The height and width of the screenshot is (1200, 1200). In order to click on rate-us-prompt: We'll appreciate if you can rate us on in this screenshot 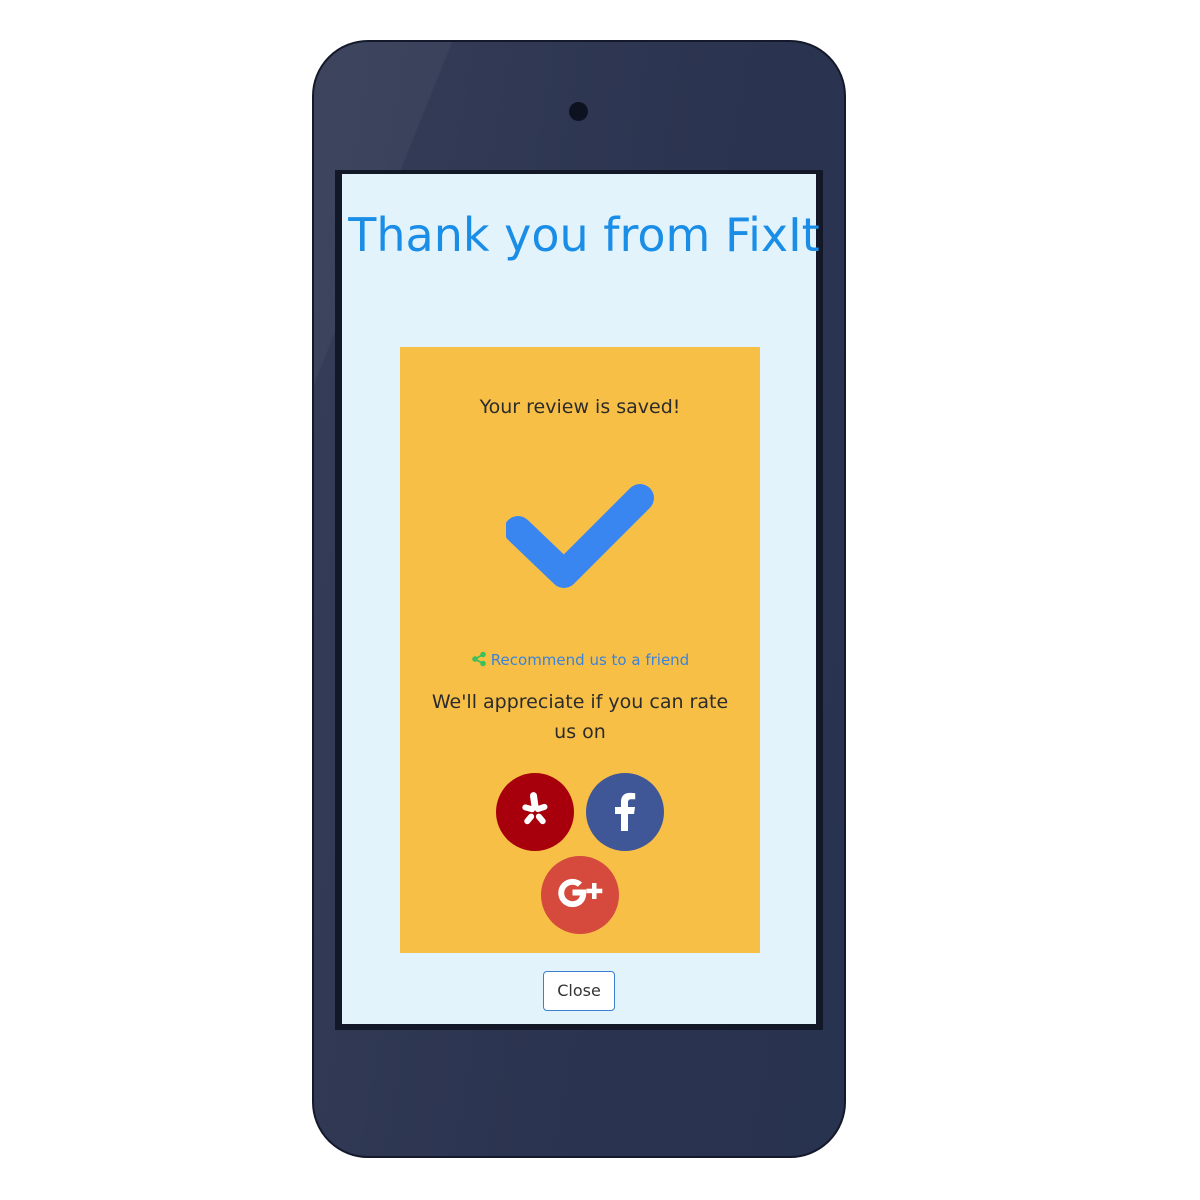, I will do `click(580, 717)`.